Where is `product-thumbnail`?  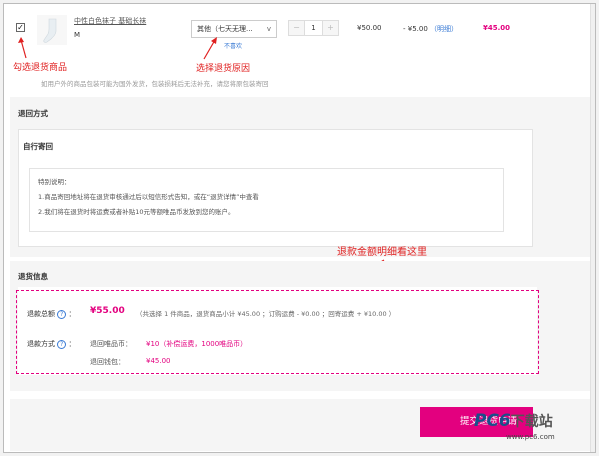 product-thumbnail is located at coordinates (52, 30).